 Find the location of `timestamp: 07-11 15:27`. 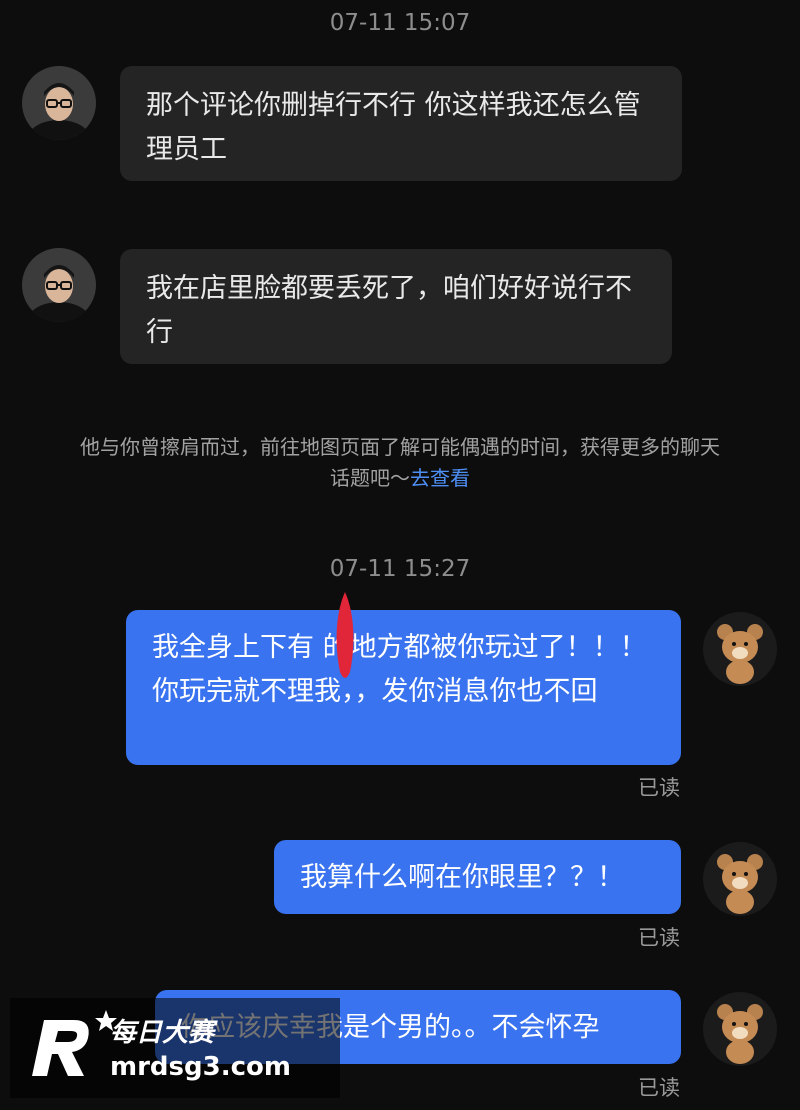

timestamp: 07-11 15:27 is located at coordinates (400, 569).